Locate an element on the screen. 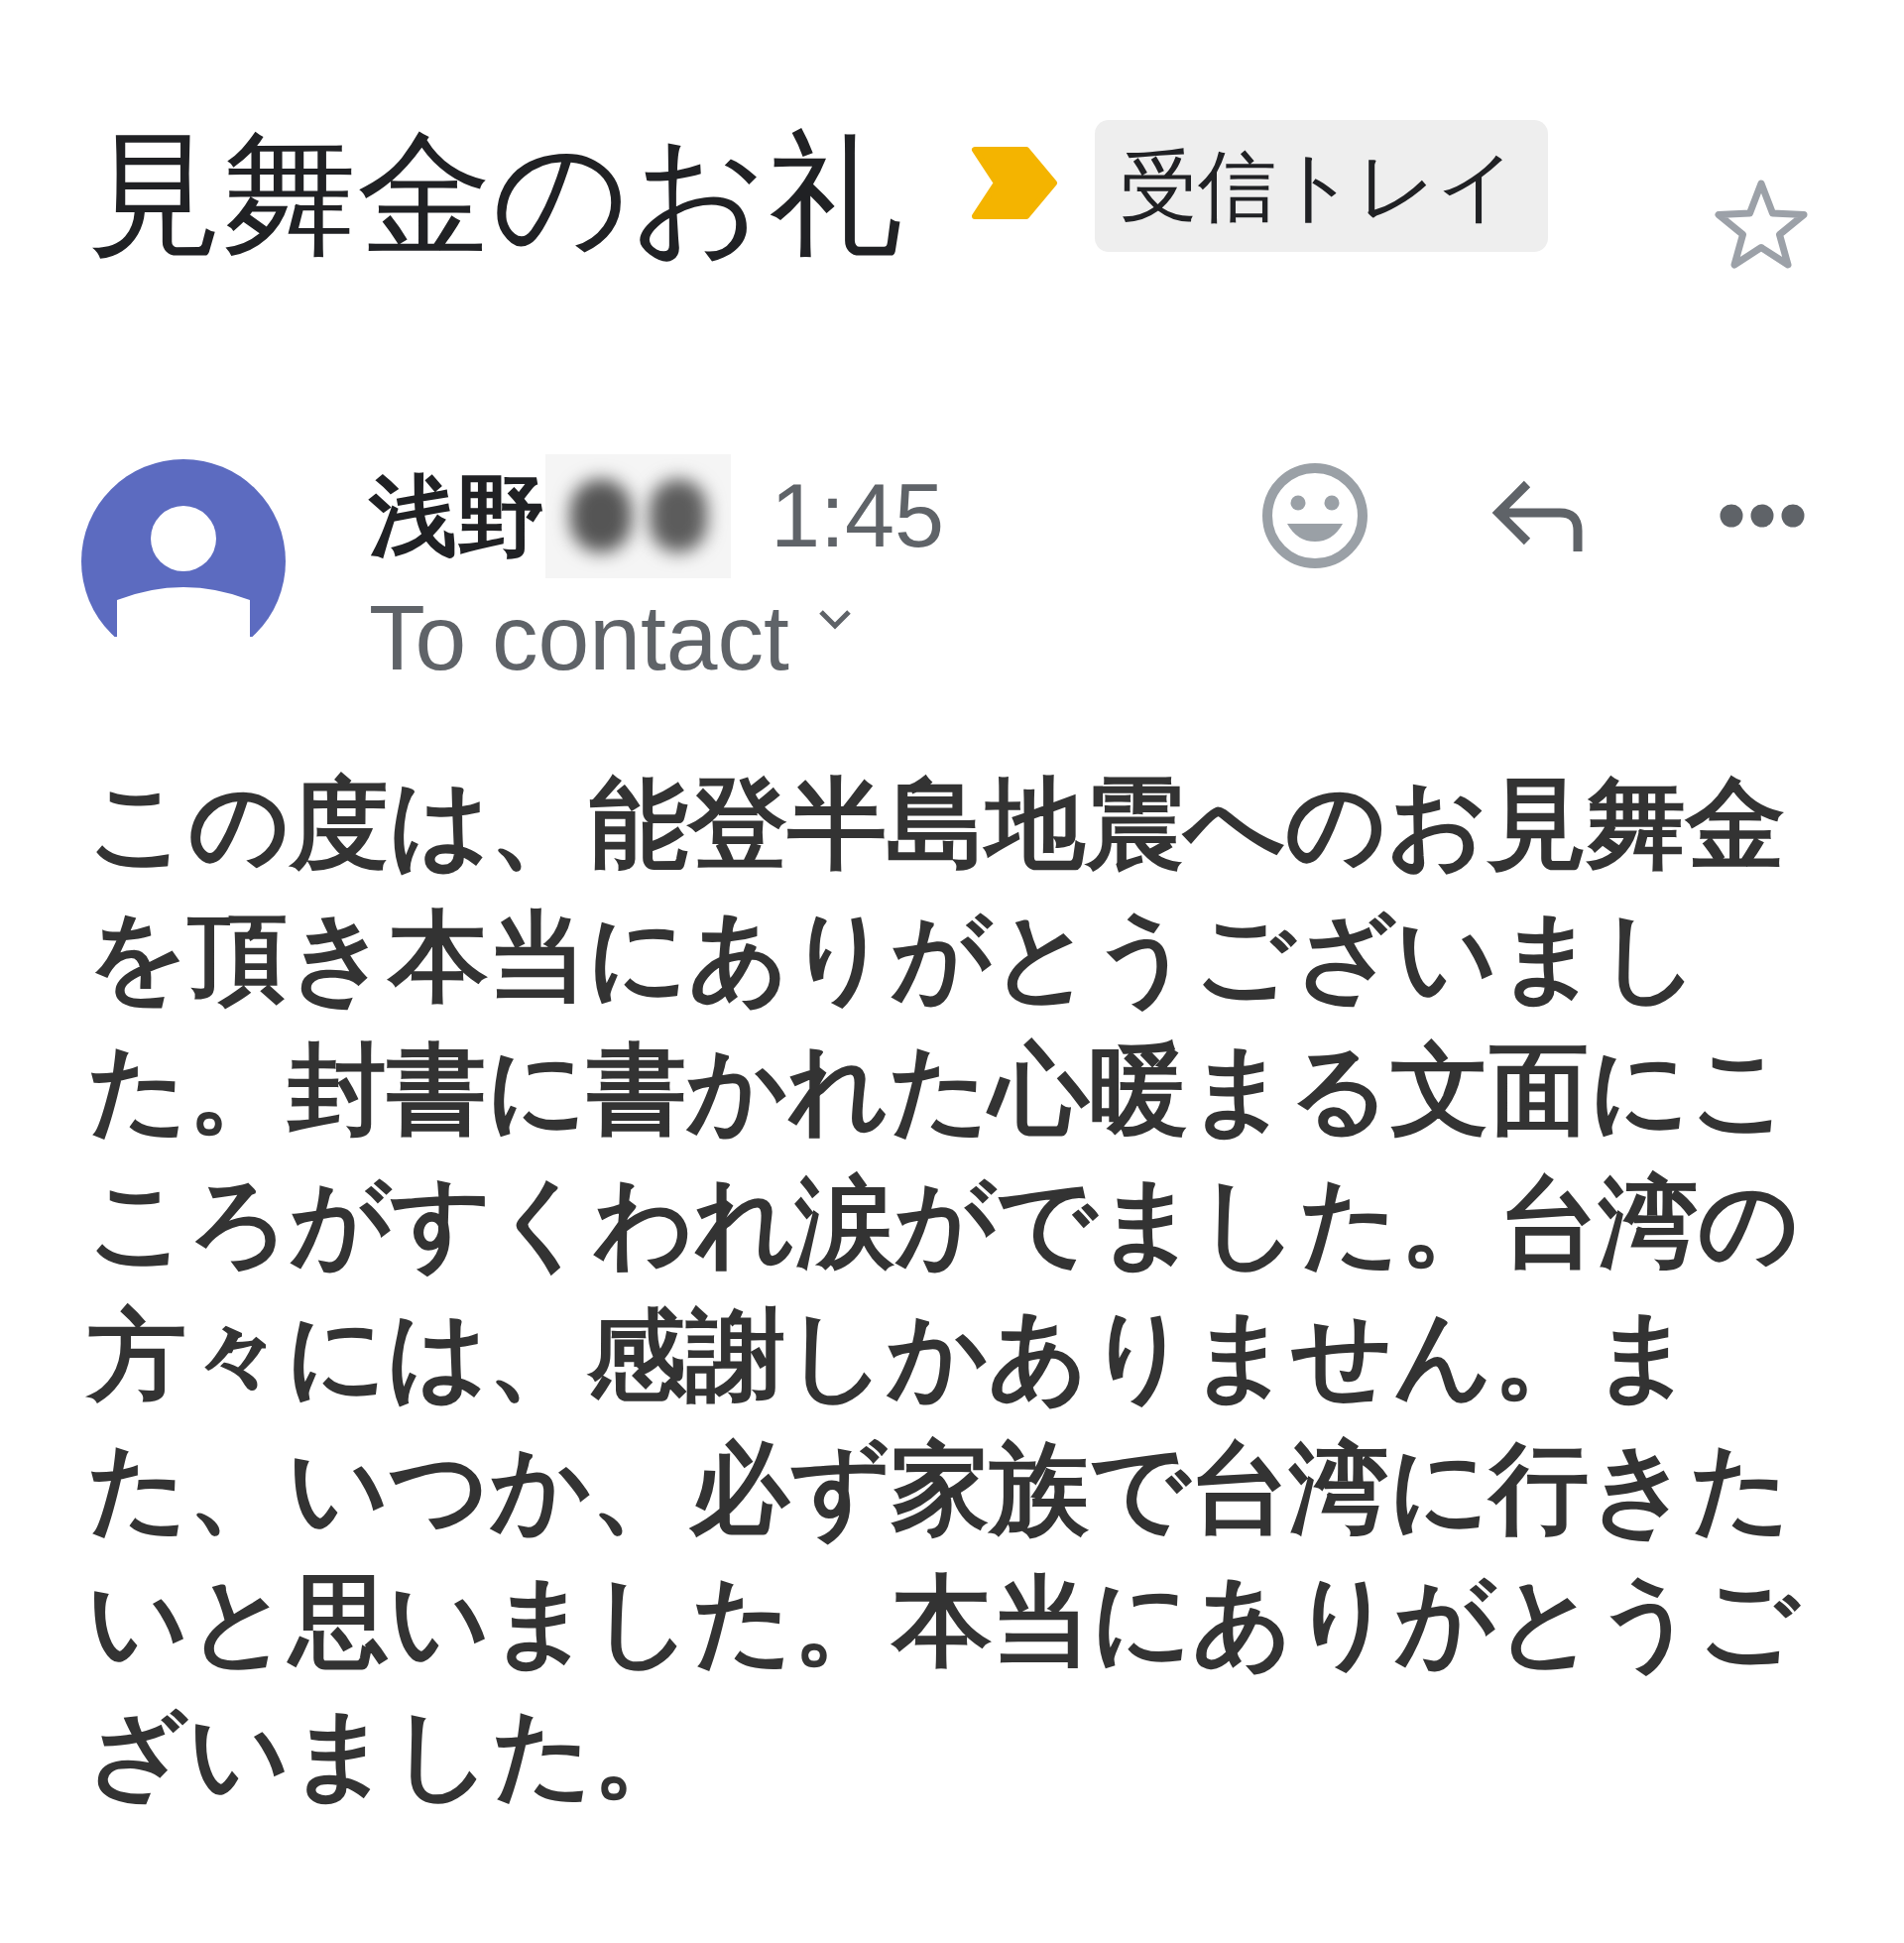  message-time: 1:45 is located at coordinates (858, 515).